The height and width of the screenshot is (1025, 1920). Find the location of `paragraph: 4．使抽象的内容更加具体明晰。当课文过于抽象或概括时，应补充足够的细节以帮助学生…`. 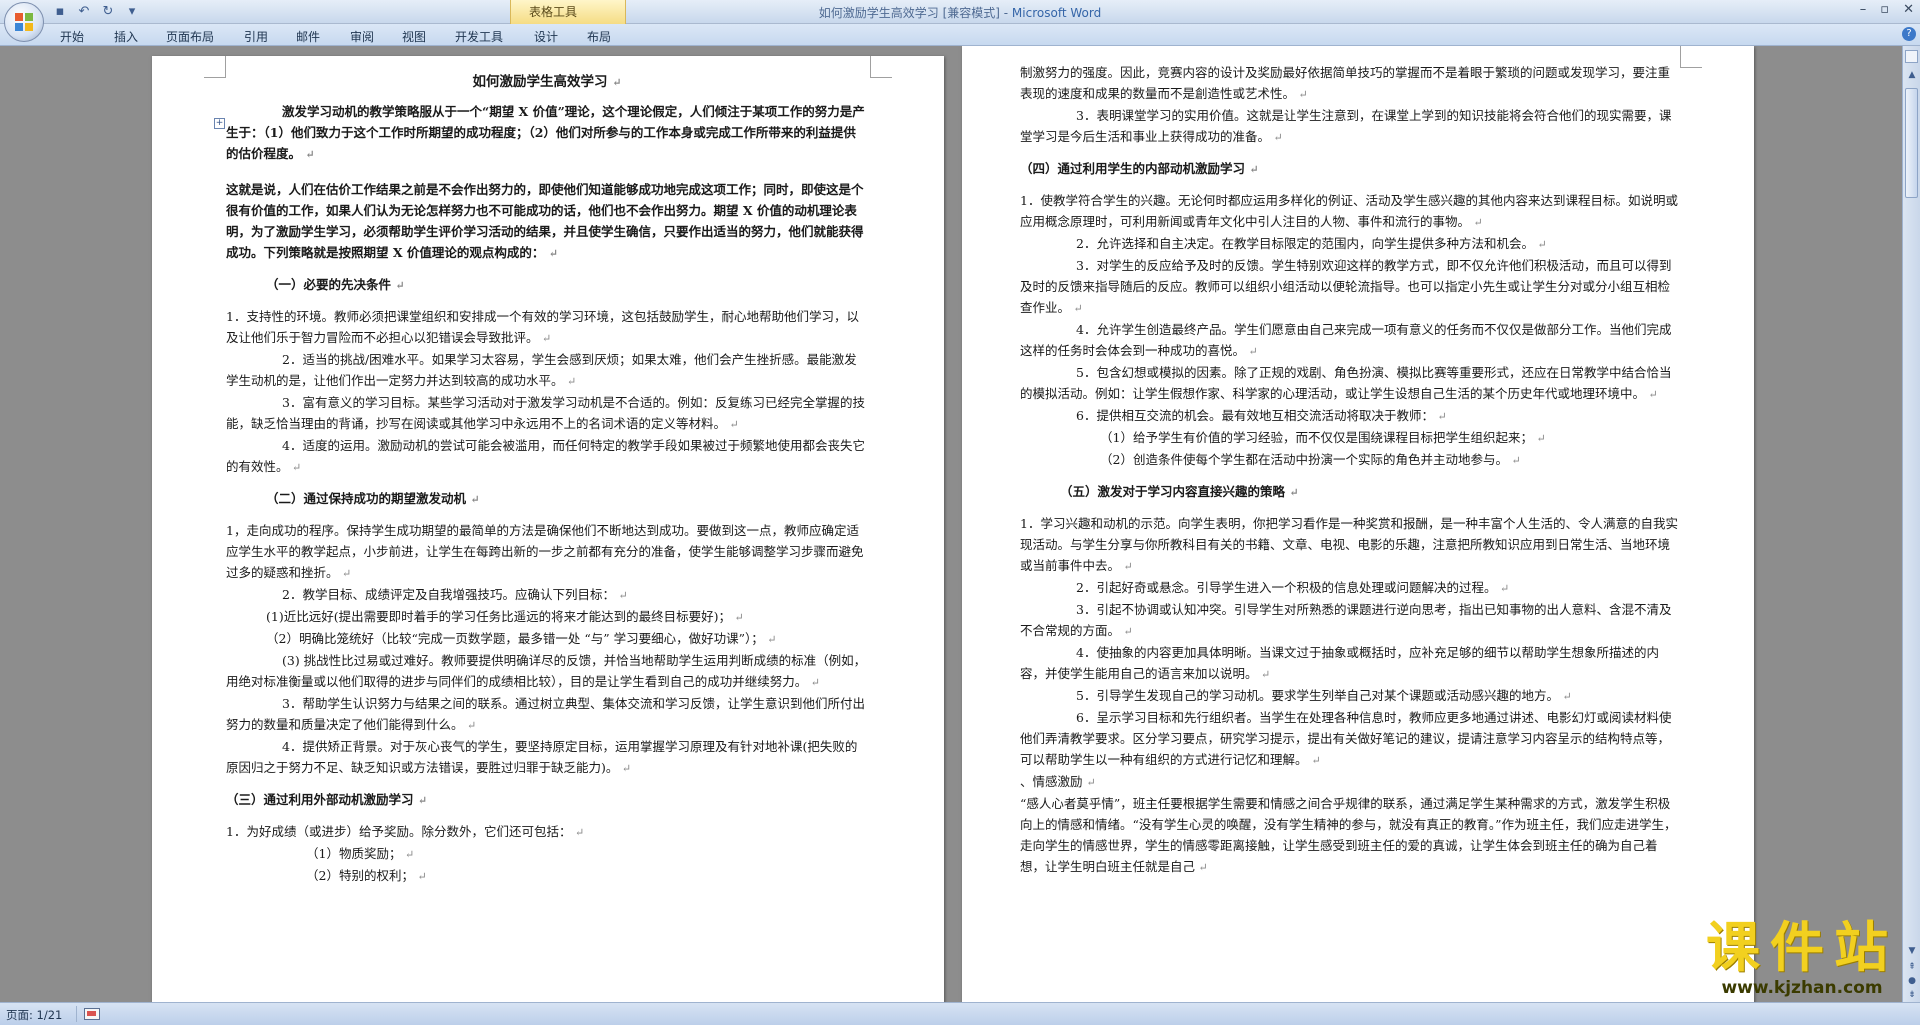

paragraph: 4．使抽象的内容更加具体明晰。当课文过于抽象或概括时，应补充足够的细节以帮助学生… is located at coordinates (1350, 663).